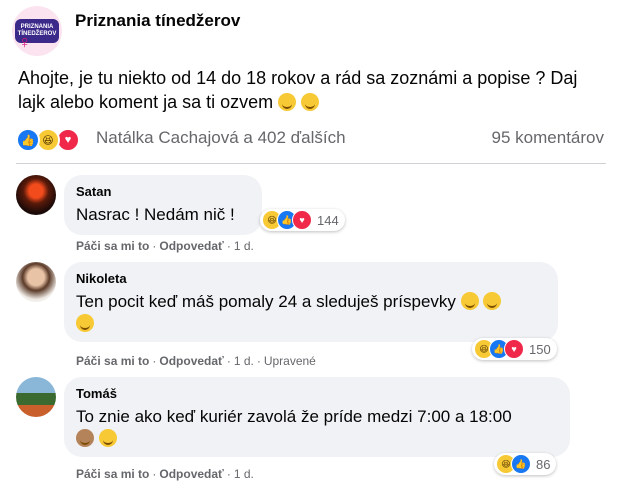 Image resolution: width=618 pixels, height=489 pixels. Describe the element at coordinates (290, 361) in the screenshot. I see `edited-label: Upravené` at that location.